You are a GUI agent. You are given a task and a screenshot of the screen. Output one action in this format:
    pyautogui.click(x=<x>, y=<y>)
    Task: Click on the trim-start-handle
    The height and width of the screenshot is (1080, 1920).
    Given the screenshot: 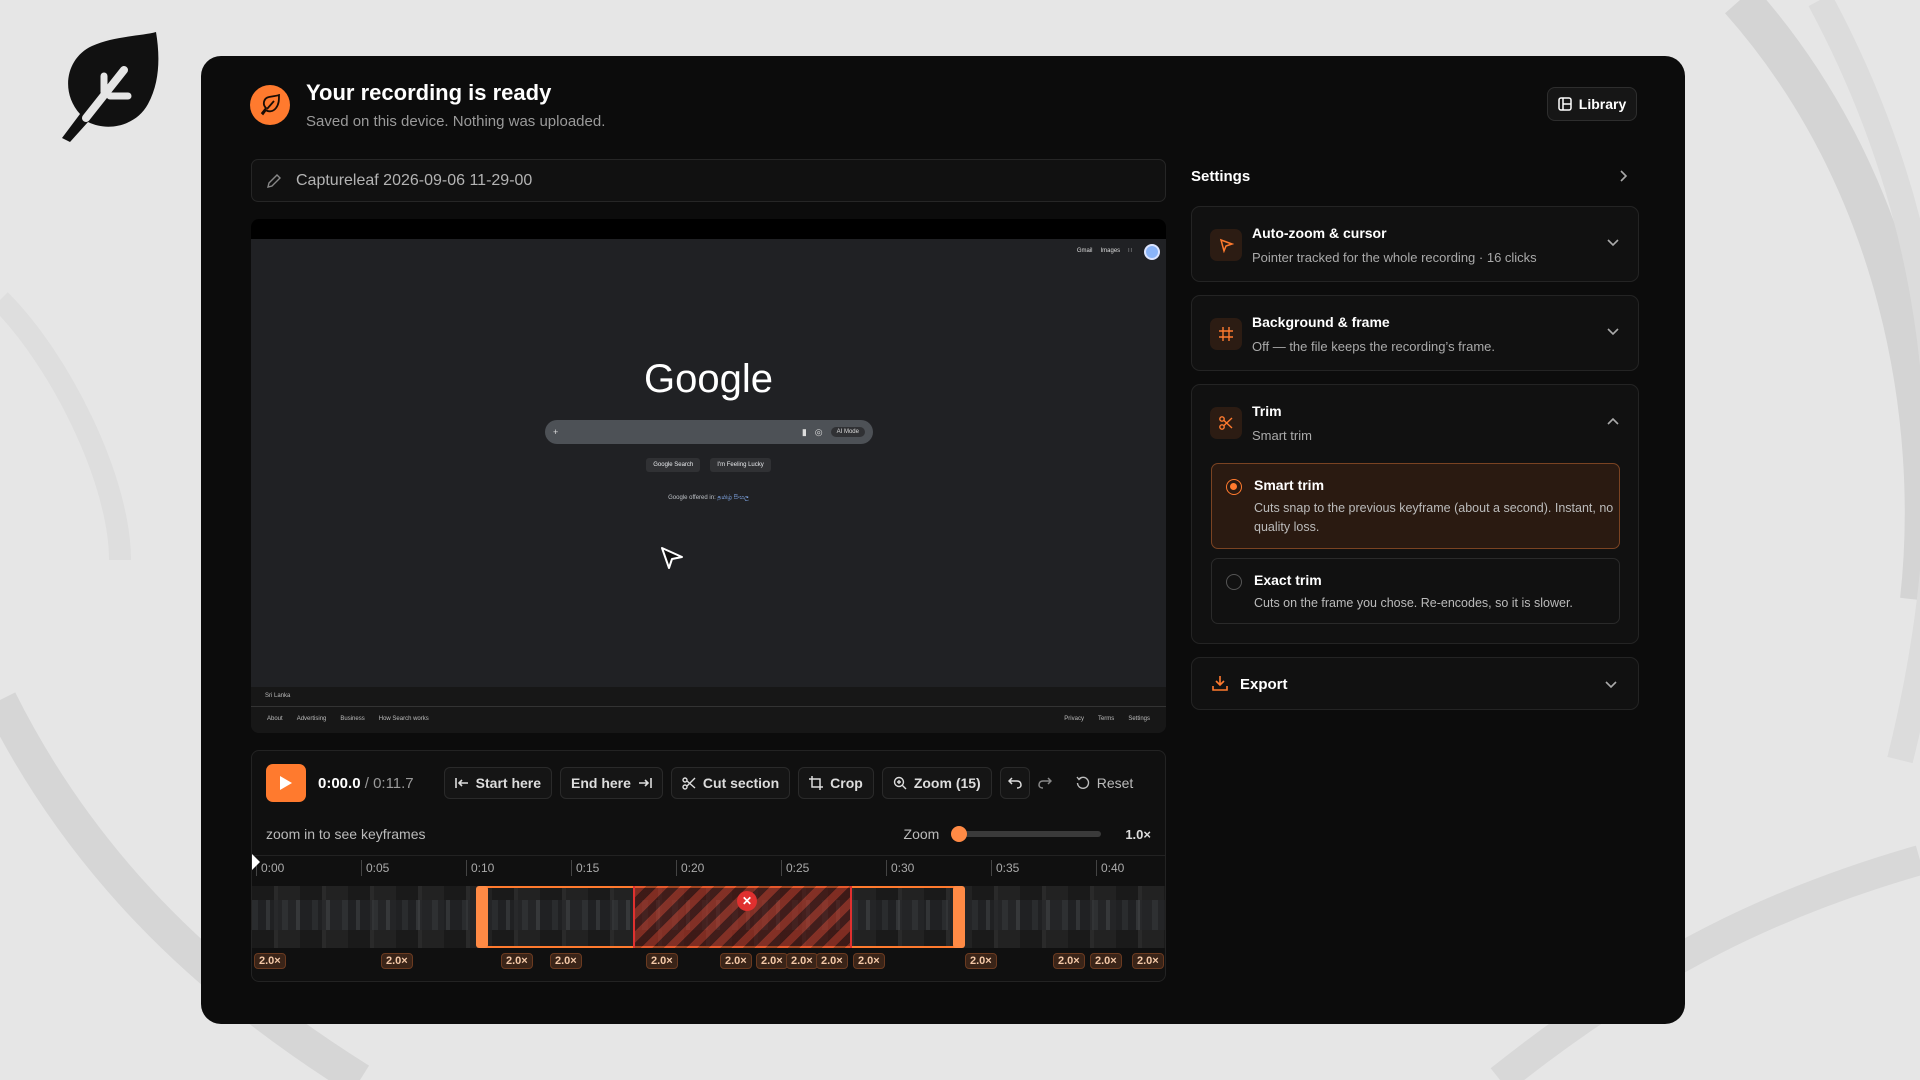 What is the action you would take?
    pyautogui.click(x=482, y=917)
    